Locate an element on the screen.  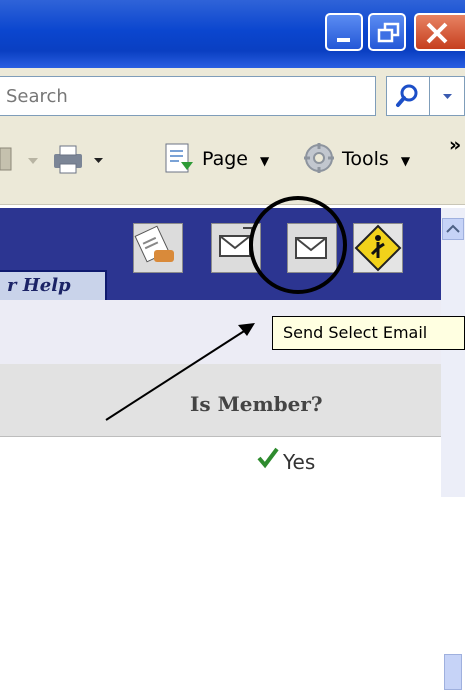
printer-icon is located at coordinates (68, 159).